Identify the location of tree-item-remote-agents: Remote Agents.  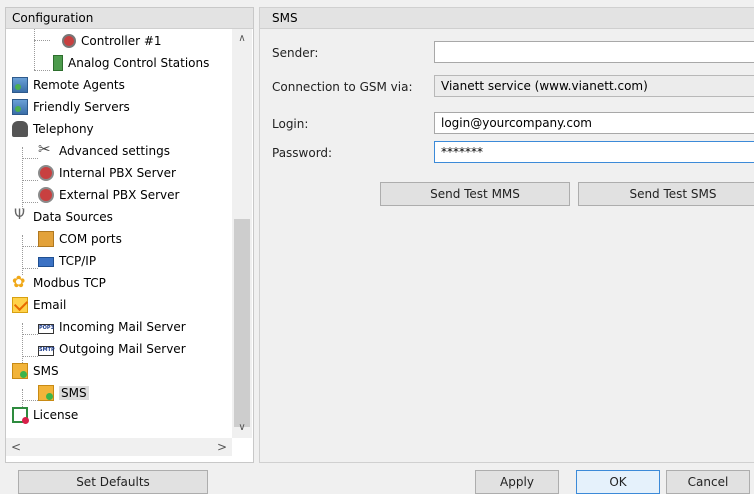
(68, 85).